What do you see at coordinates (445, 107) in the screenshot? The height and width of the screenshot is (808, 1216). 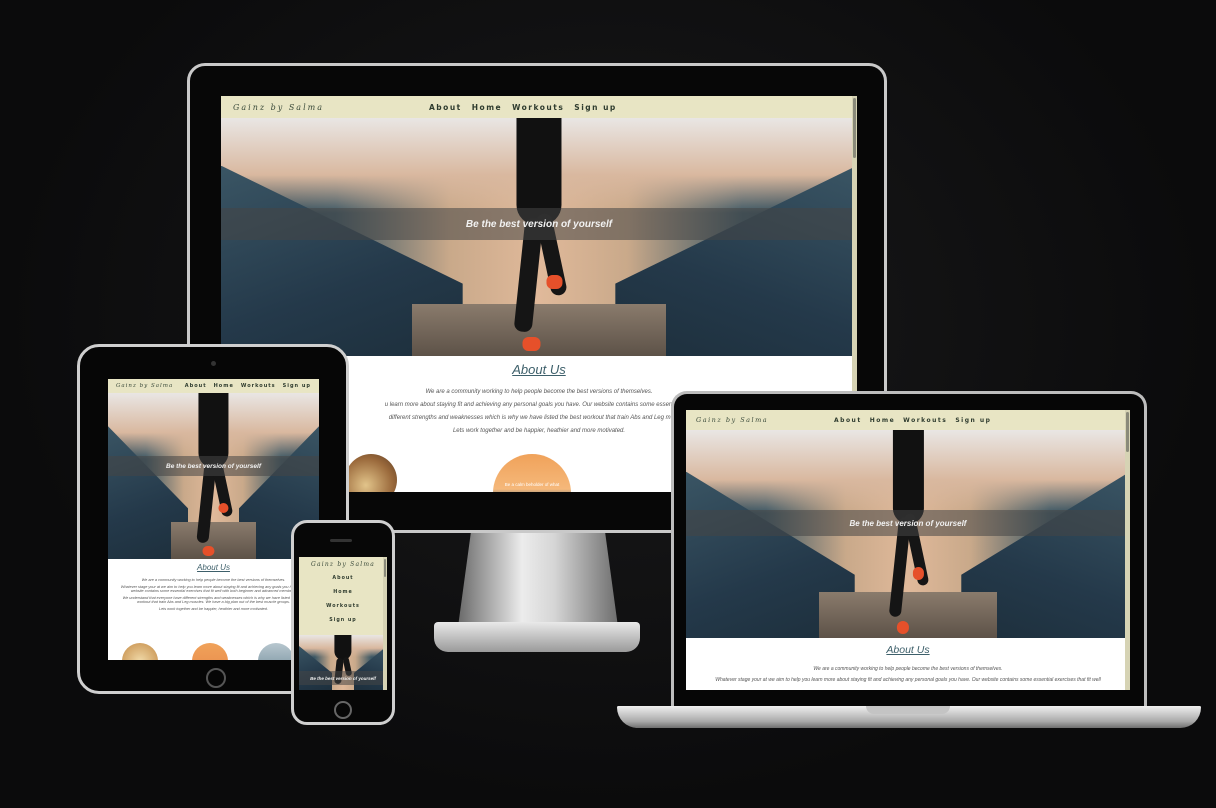 I see `nav-about: About` at bounding box center [445, 107].